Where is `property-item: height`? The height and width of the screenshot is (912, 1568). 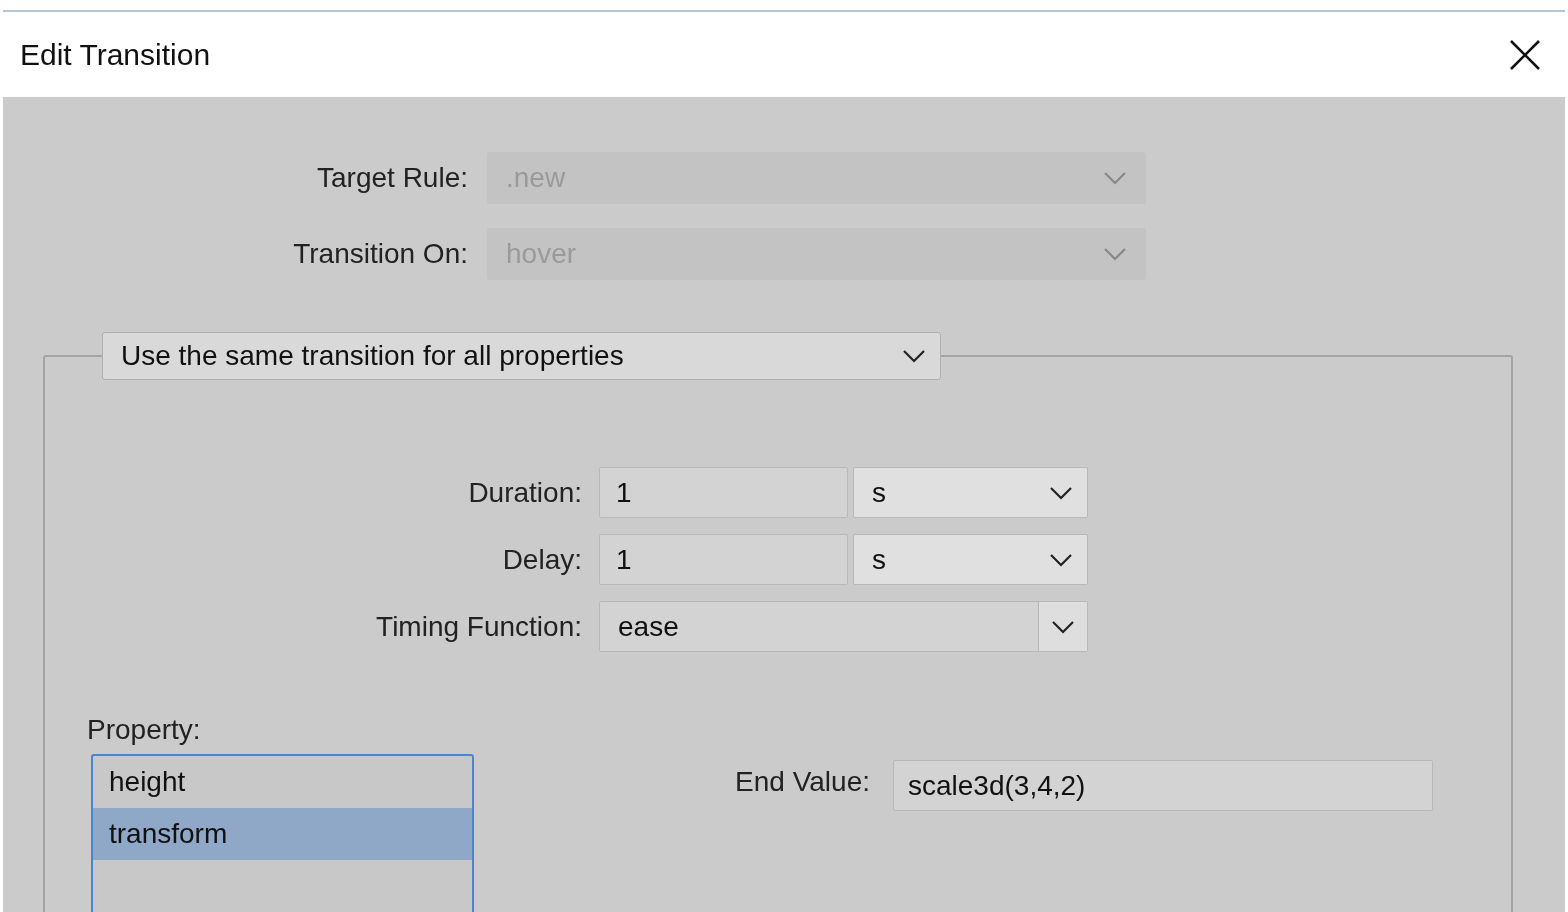
property-item: height is located at coordinates (282, 782).